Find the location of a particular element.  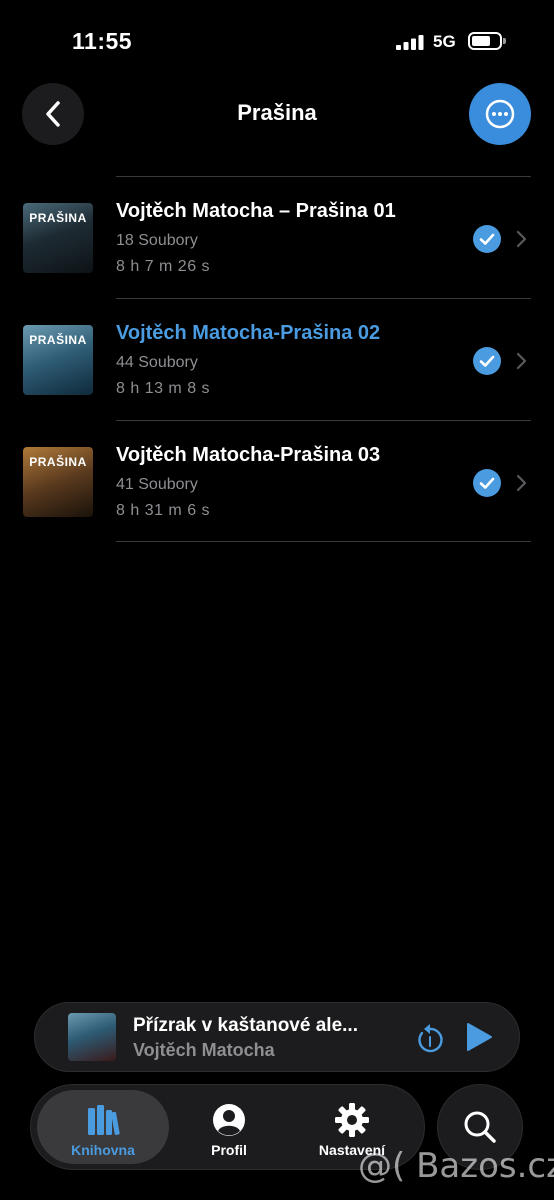

book-file-count: 44 Soubory is located at coordinates (157, 362).